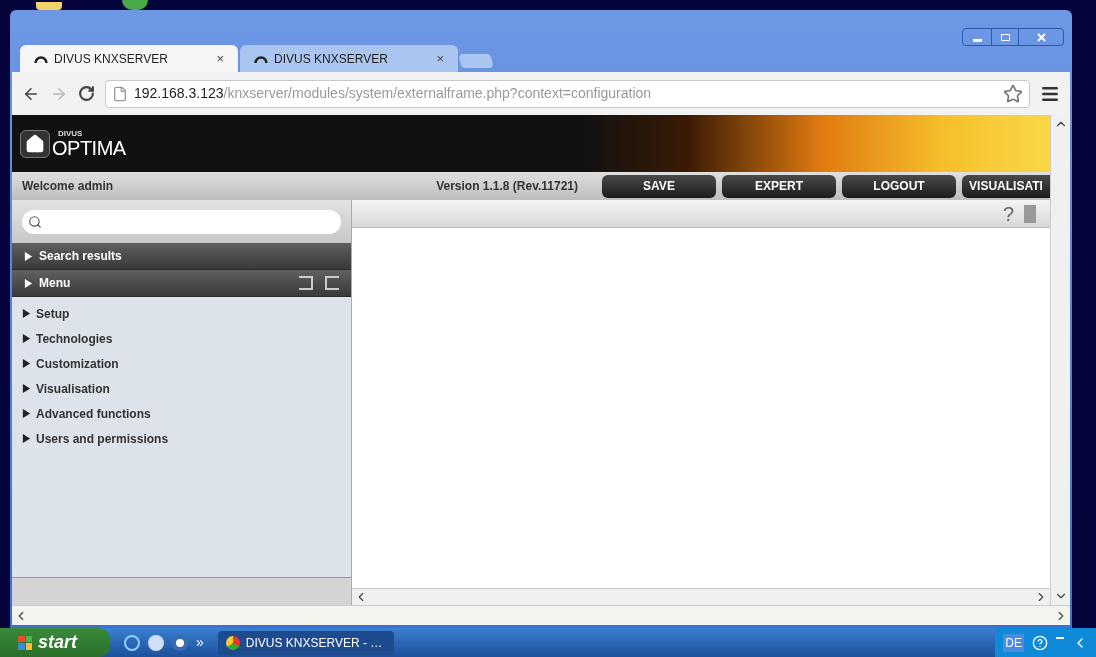 The width and height of the screenshot is (1096, 657). Describe the element at coordinates (181, 338) in the screenshot. I see `menu-item: Technologies` at that location.